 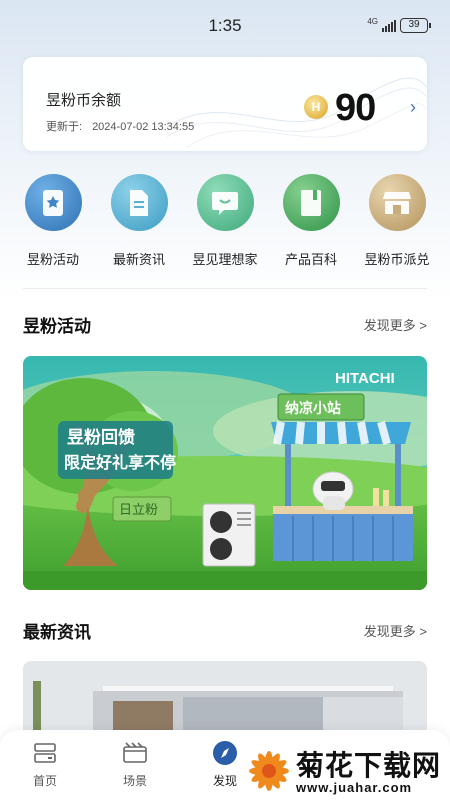 I want to click on scene-icon, so click(x=135, y=753).